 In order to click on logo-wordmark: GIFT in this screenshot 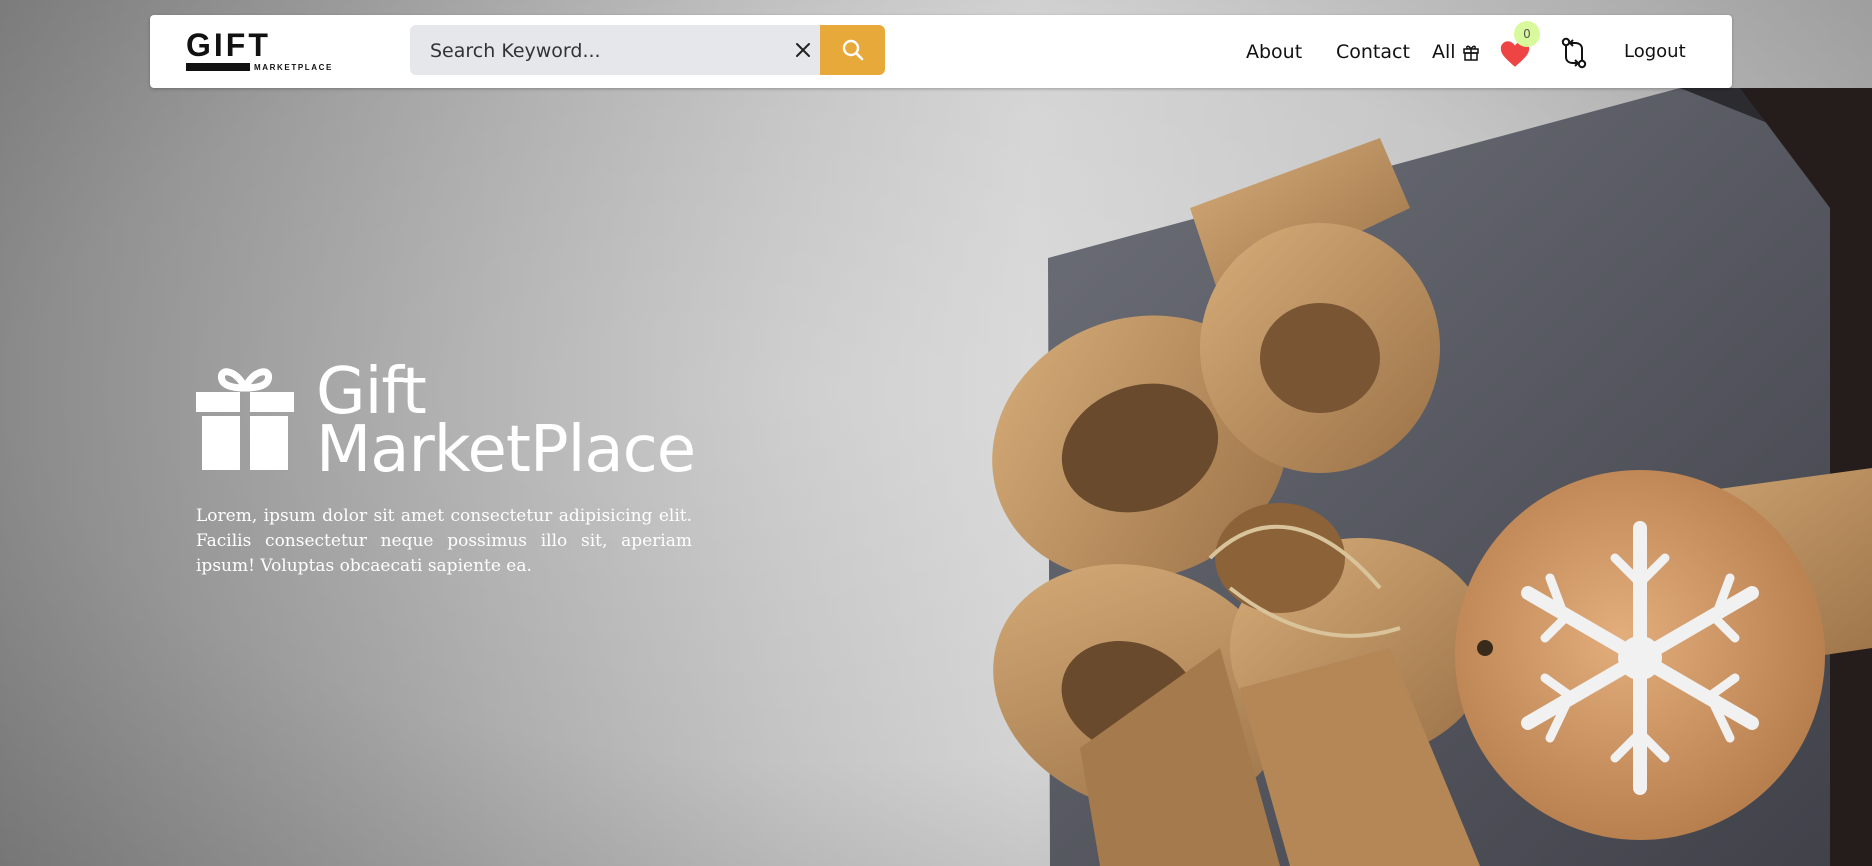, I will do `click(228, 45)`.